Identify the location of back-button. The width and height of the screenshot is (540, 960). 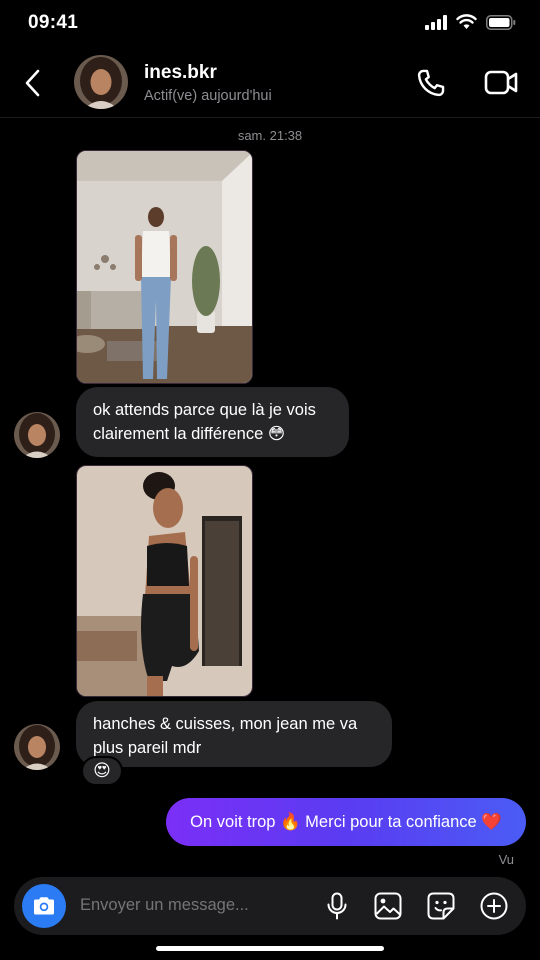
(33, 83).